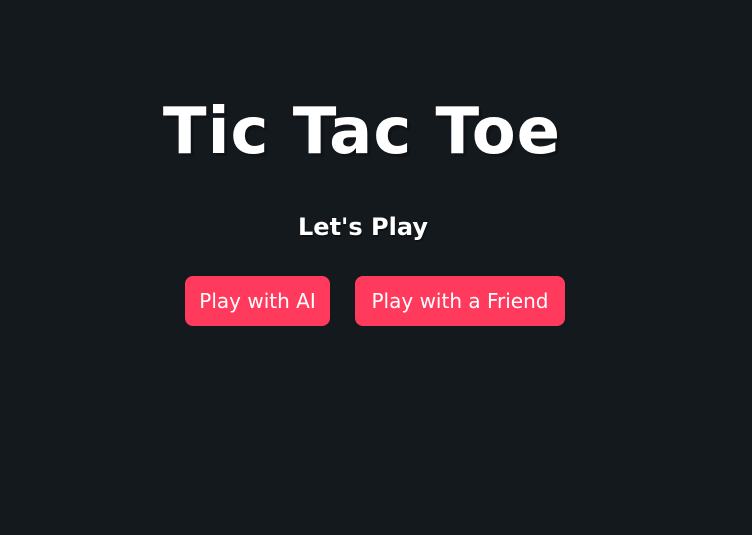 This screenshot has width=752, height=535. Describe the element at coordinates (460, 301) in the screenshot. I see `play-with-friend-button: Play with a Friend` at that location.